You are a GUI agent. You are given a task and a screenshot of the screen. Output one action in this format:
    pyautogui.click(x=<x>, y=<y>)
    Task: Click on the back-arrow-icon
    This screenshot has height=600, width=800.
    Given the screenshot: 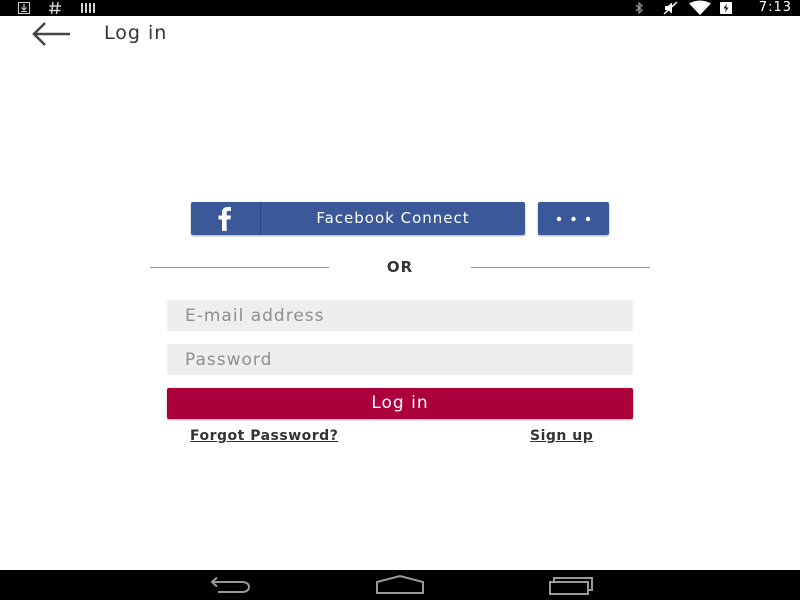 What is the action you would take?
    pyautogui.click(x=51, y=34)
    